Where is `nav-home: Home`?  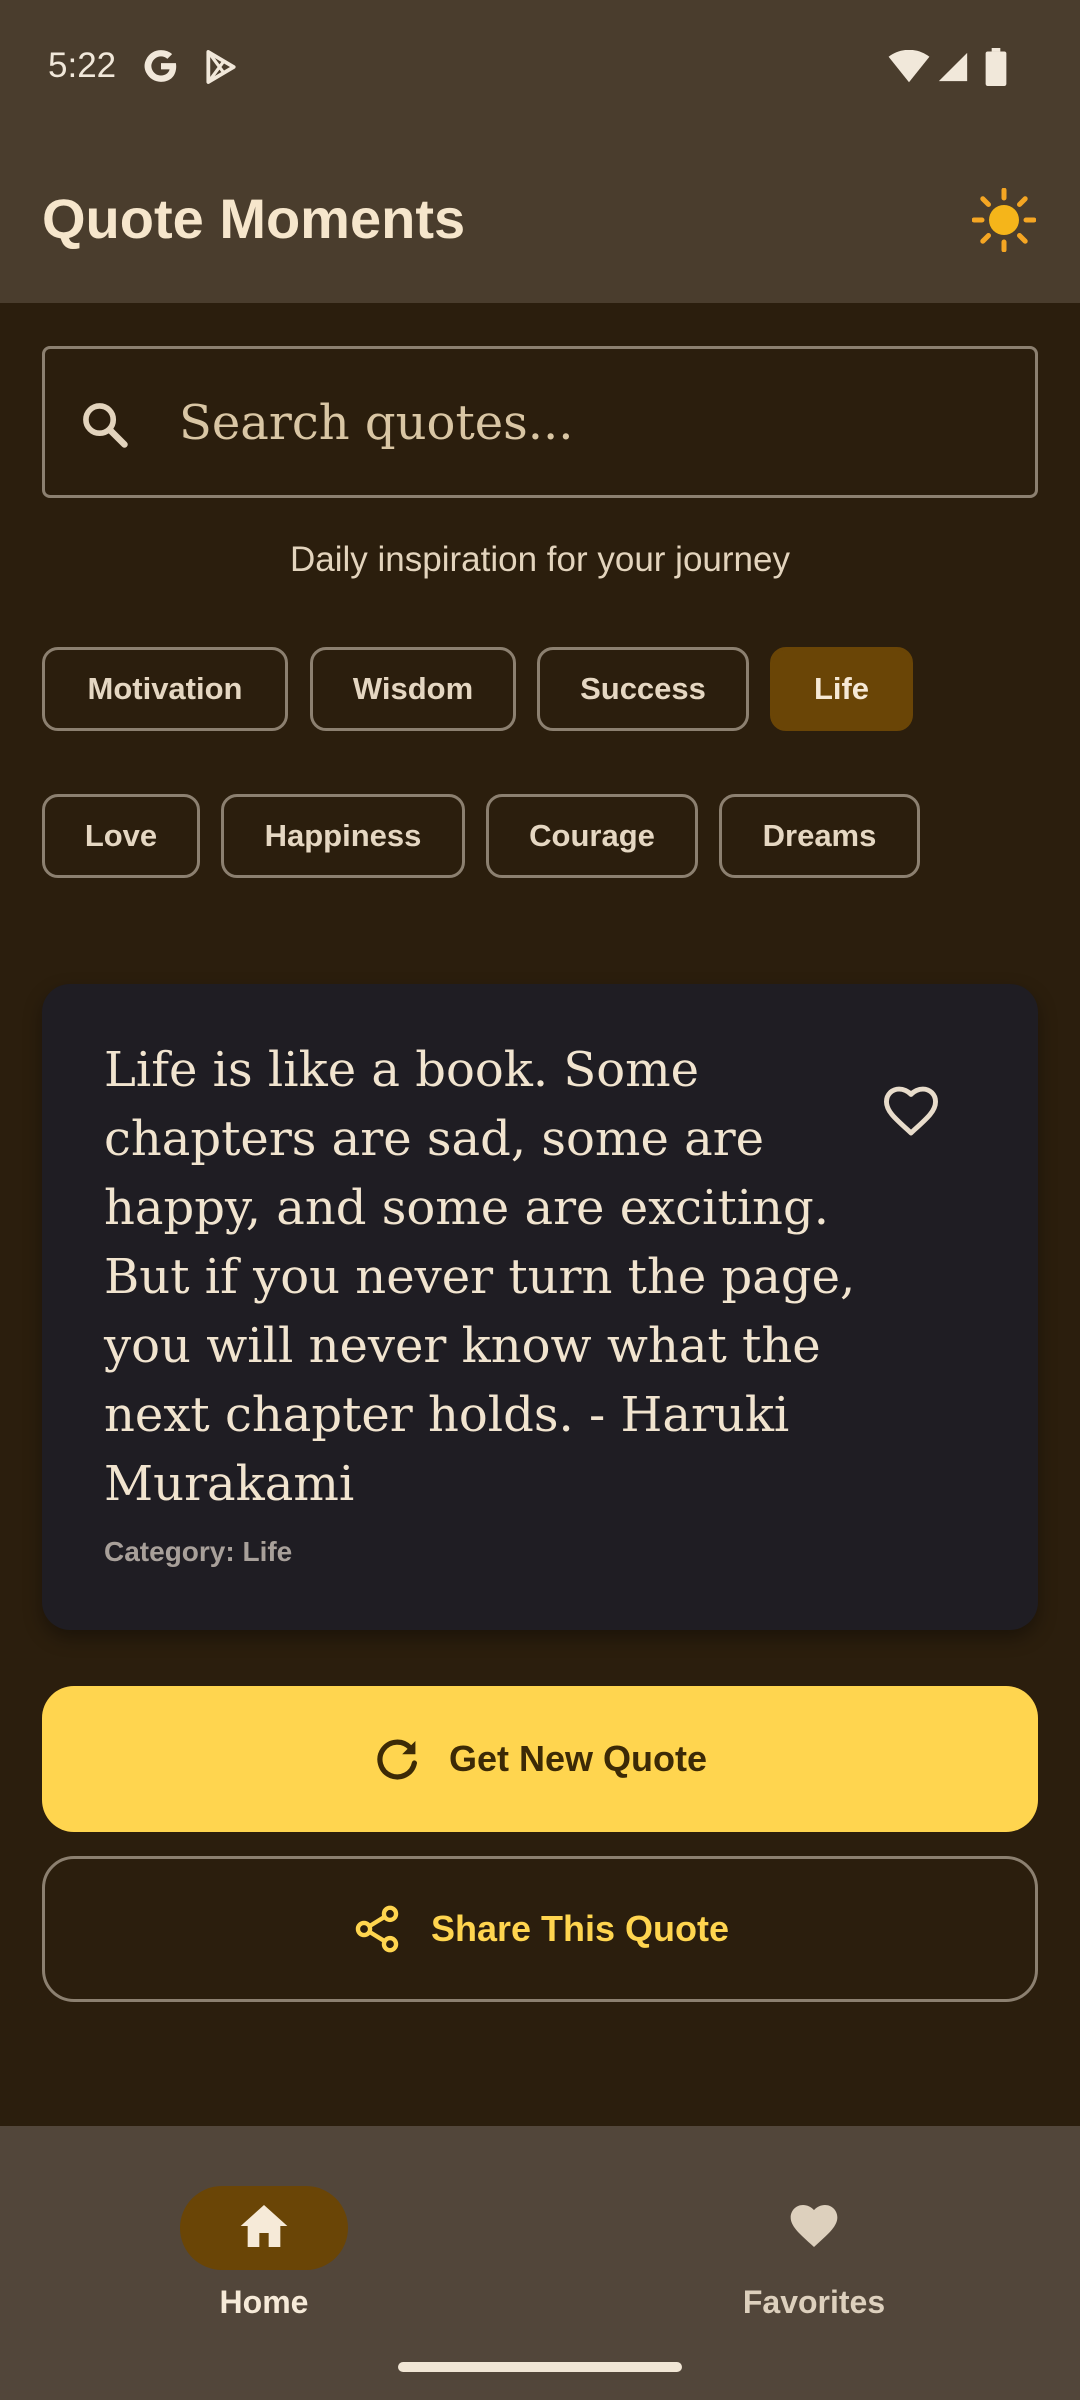
nav-home: Home is located at coordinates (264, 2238).